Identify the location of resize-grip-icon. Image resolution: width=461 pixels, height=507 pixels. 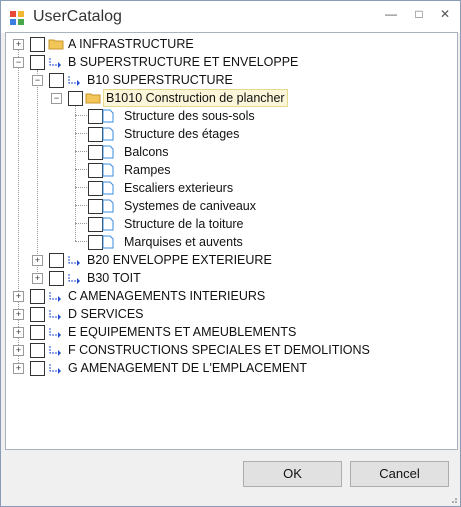
(453, 499).